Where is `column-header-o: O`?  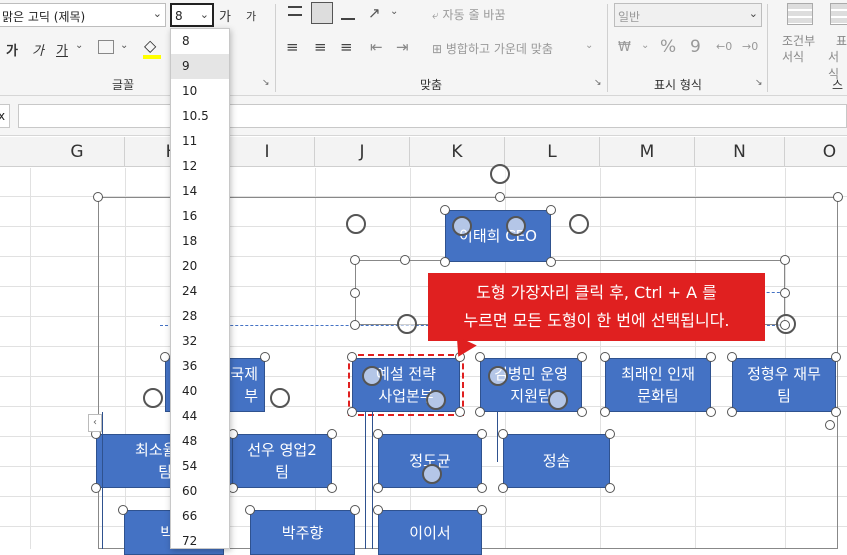
column-header-o: O is located at coordinates (816, 152).